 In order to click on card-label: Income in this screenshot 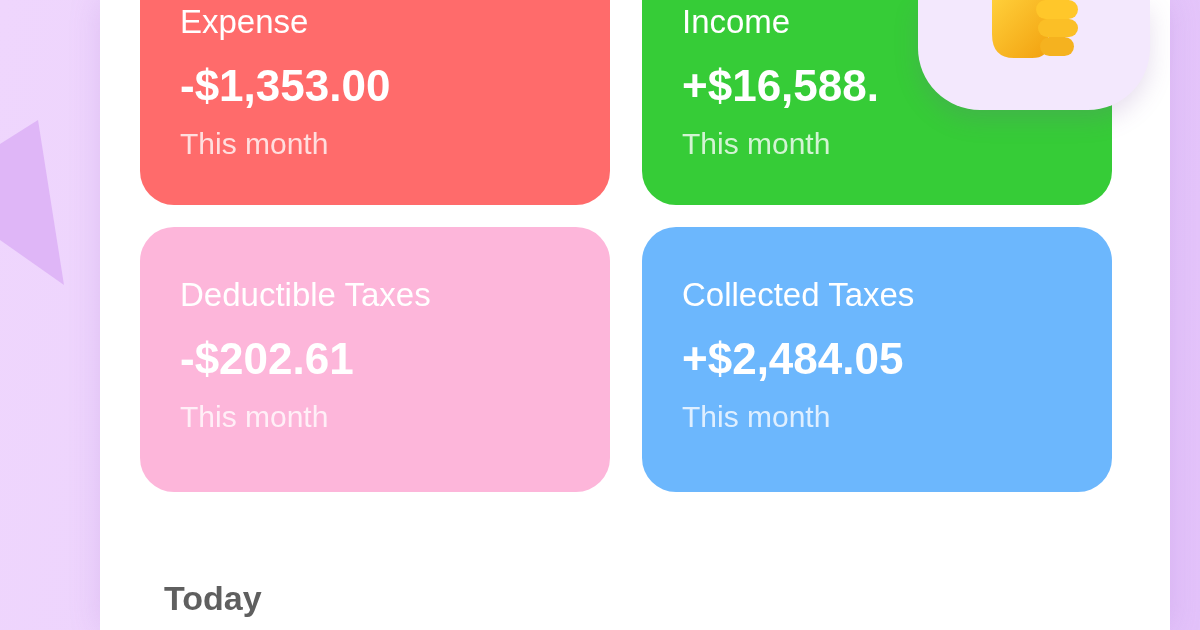, I will do `click(736, 22)`.